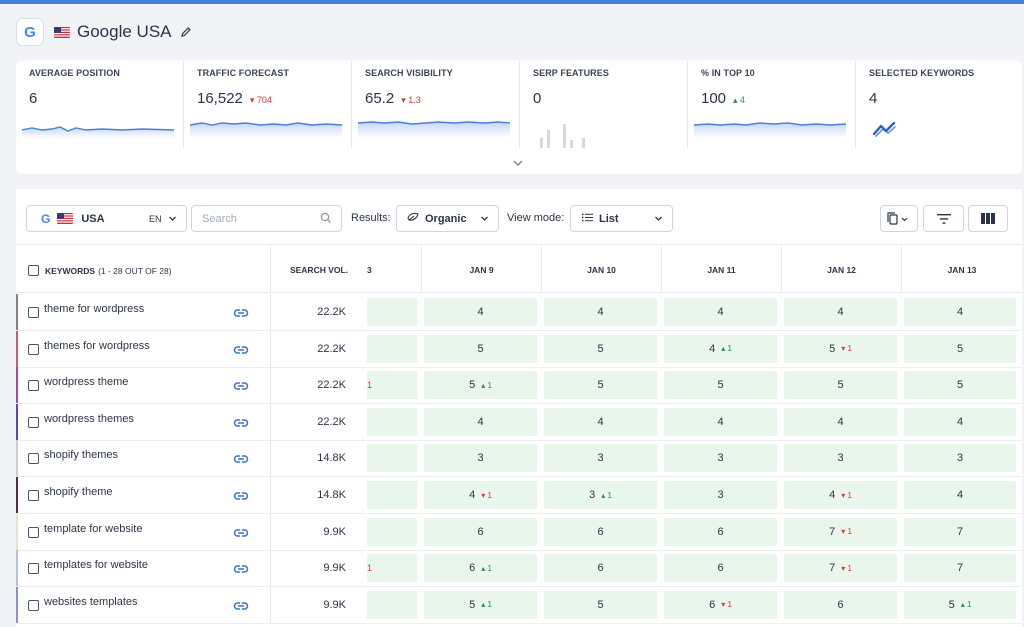 The image size is (1024, 627). What do you see at coordinates (938, 104) in the screenshot?
I see `metric-selected-keywords: SELECTED KEYWORDS 4` at bounding box center [938, 104].